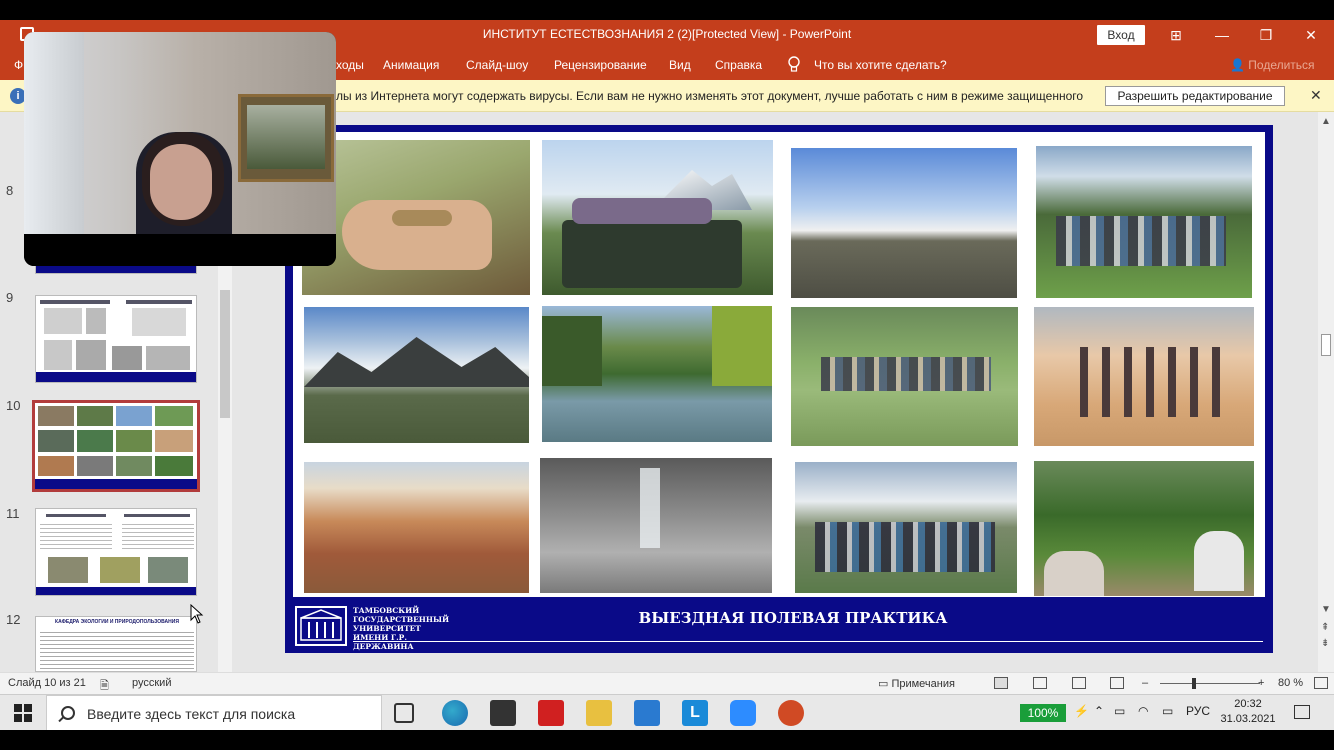 The image size is (1334, 750). I want to click on photo-group-grass, so click(904, 376).